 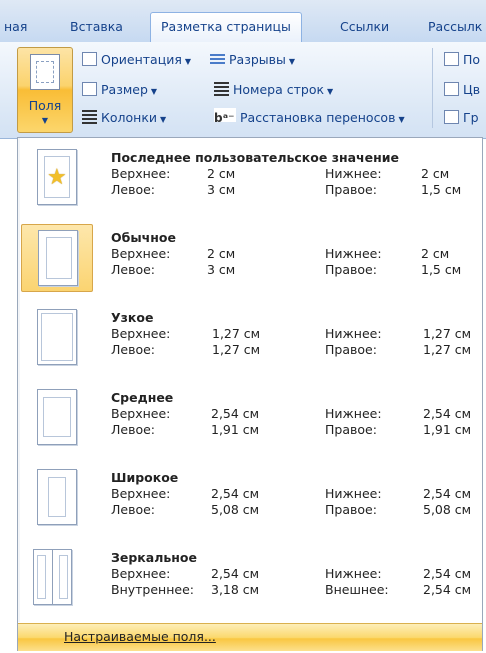 I want to click on preset-title: Среднее, so click(x=142, y=397).